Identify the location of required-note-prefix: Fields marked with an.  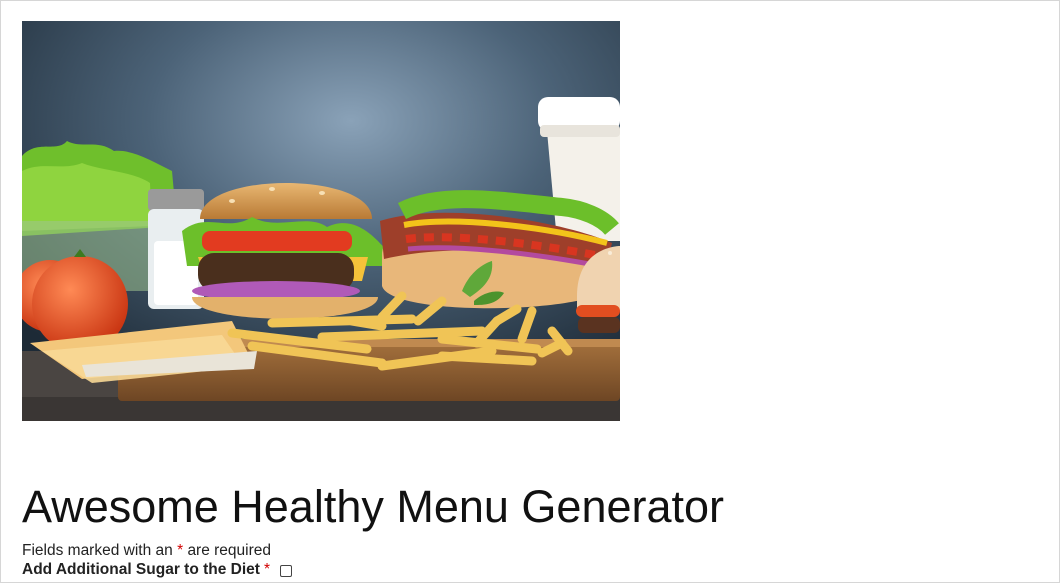
(97, 550).